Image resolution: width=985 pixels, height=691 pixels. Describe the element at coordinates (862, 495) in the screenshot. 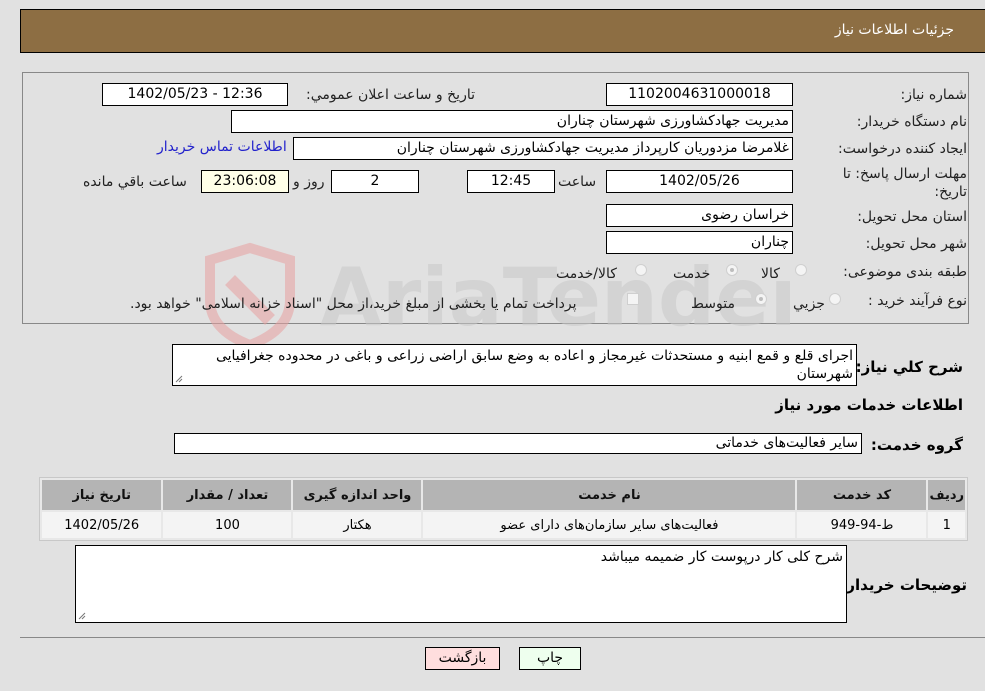

I see `col-header-service-code: کد خدمت` at that location.